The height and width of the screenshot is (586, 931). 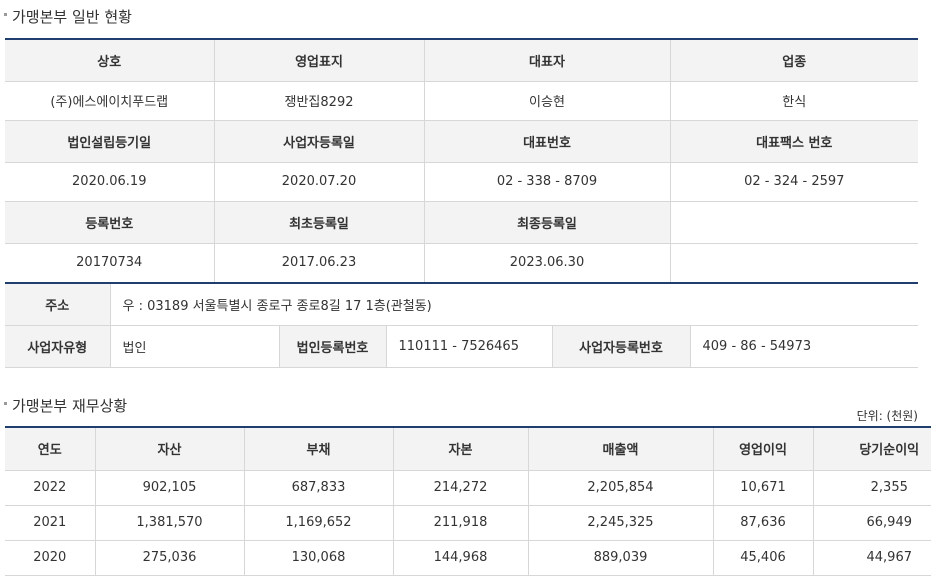 What do you see at coordinates (763, 448) in the screenshot?
I see `header-operating-income: 영업이익` at bounding box center [763, 448].